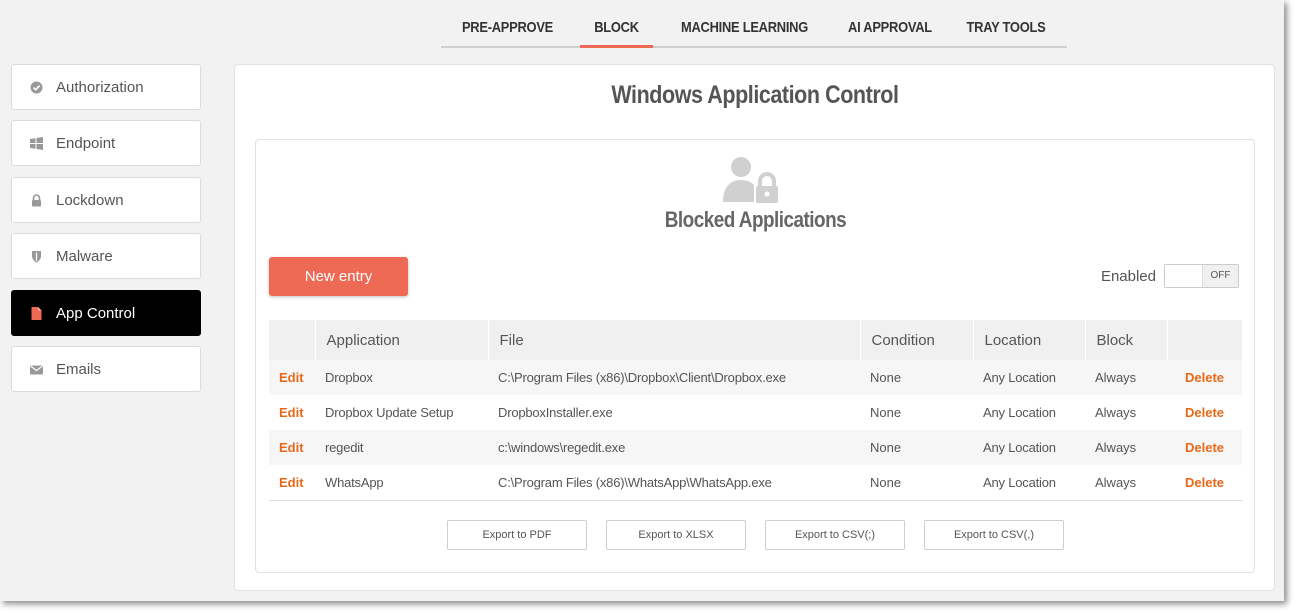  Describe the element at coordinates (36, 313) in the screenshot. I see `file-icon` at that location.